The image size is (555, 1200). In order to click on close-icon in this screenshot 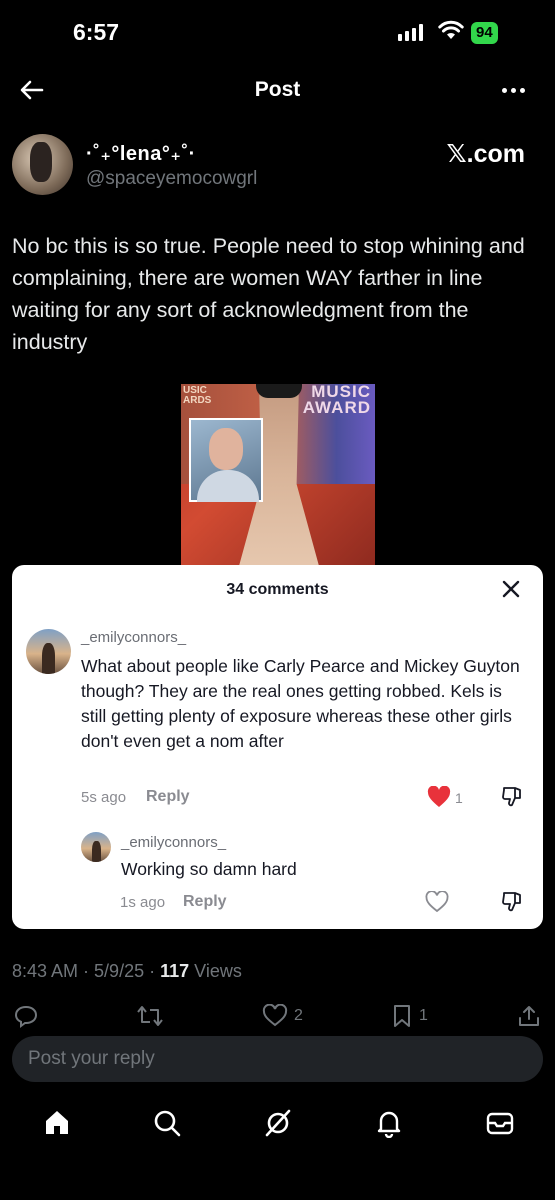, I will do `click(511, 589)`.